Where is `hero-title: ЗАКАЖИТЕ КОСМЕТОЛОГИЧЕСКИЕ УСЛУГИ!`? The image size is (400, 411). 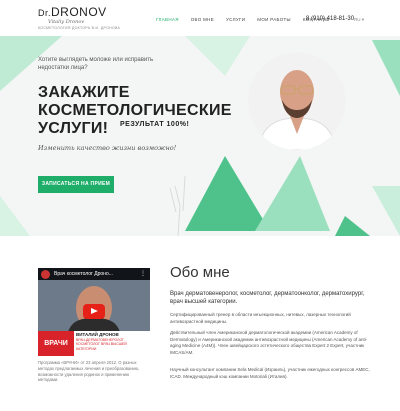
hero-title: ЗАКАЖИТЕ КОСМЕТОЛОГИЧЕСКИЕ УСЛУГИ! is located at coordinates (135, 110).